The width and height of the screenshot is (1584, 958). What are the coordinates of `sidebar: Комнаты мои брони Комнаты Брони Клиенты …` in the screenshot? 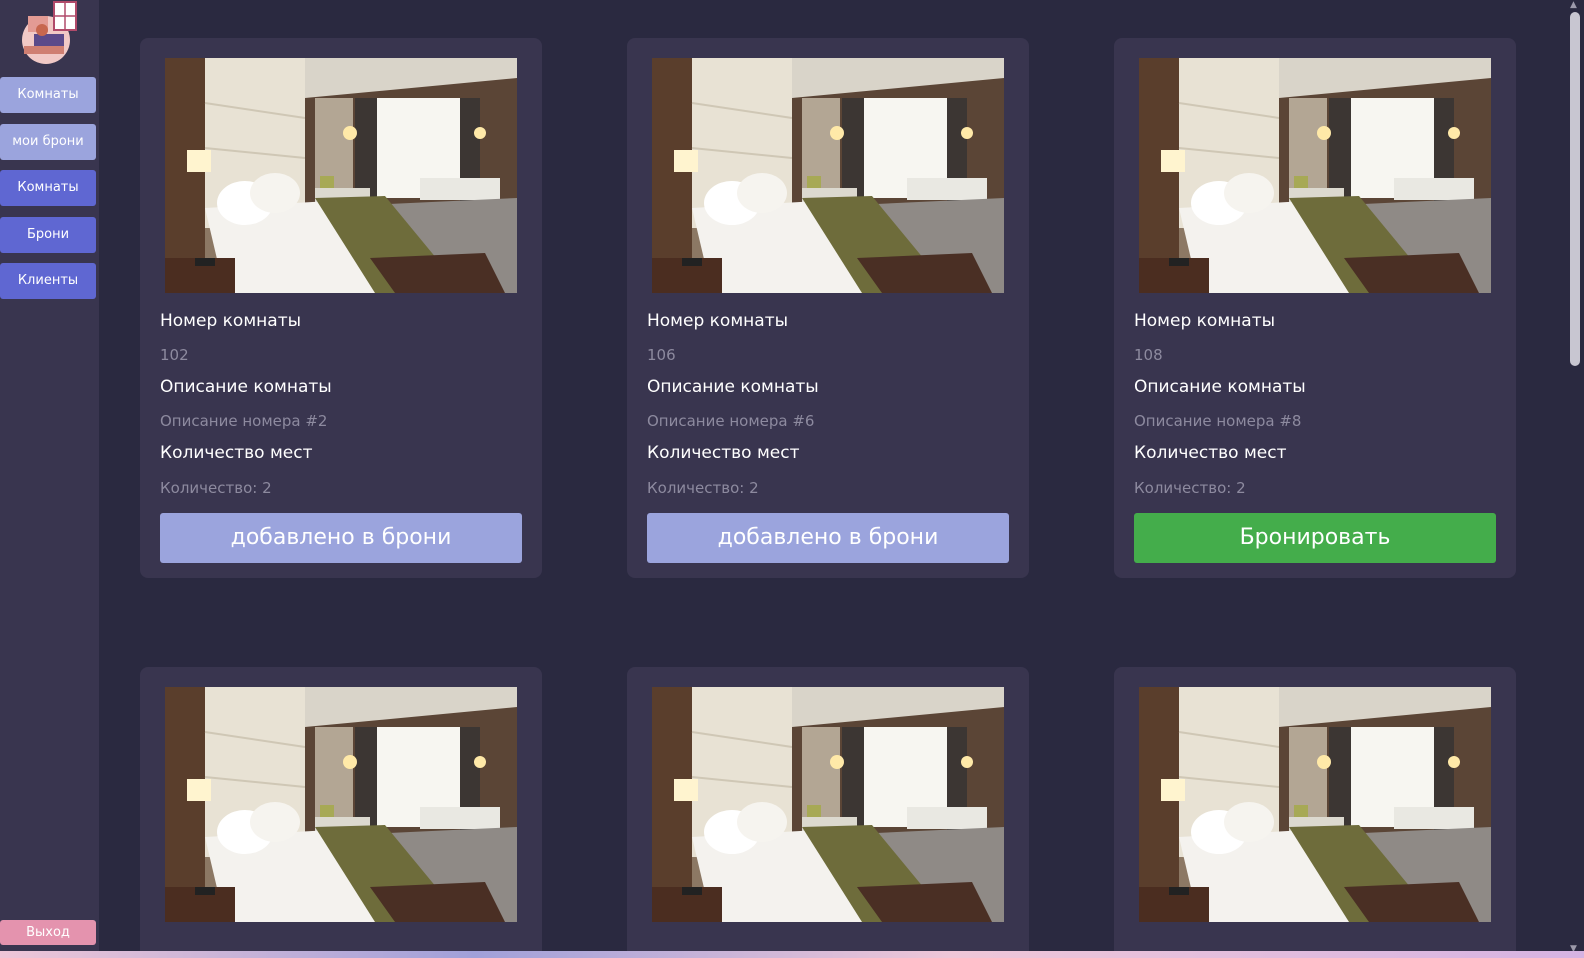 It's located at (49, 479).